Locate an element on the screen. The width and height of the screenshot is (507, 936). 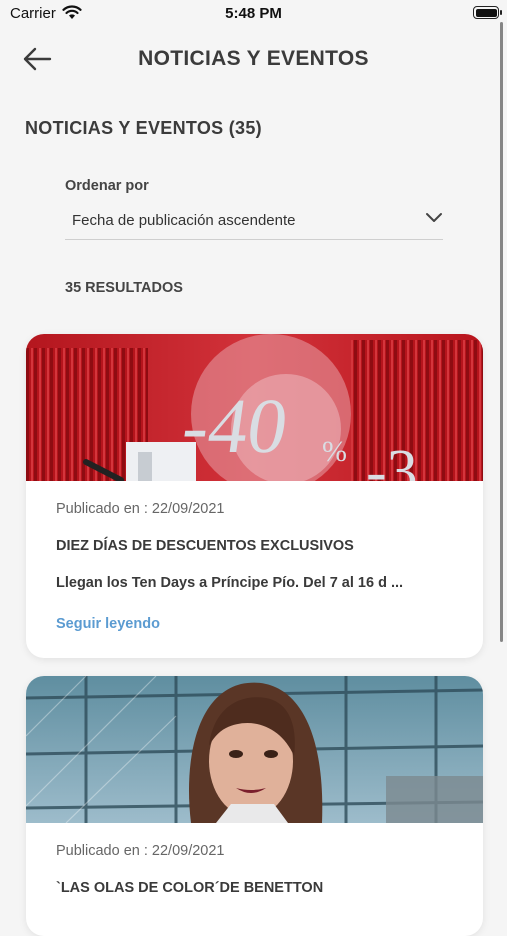
section-title: NOTICIAS Y EVENTOS (35) is located at coordinates (143, 128).